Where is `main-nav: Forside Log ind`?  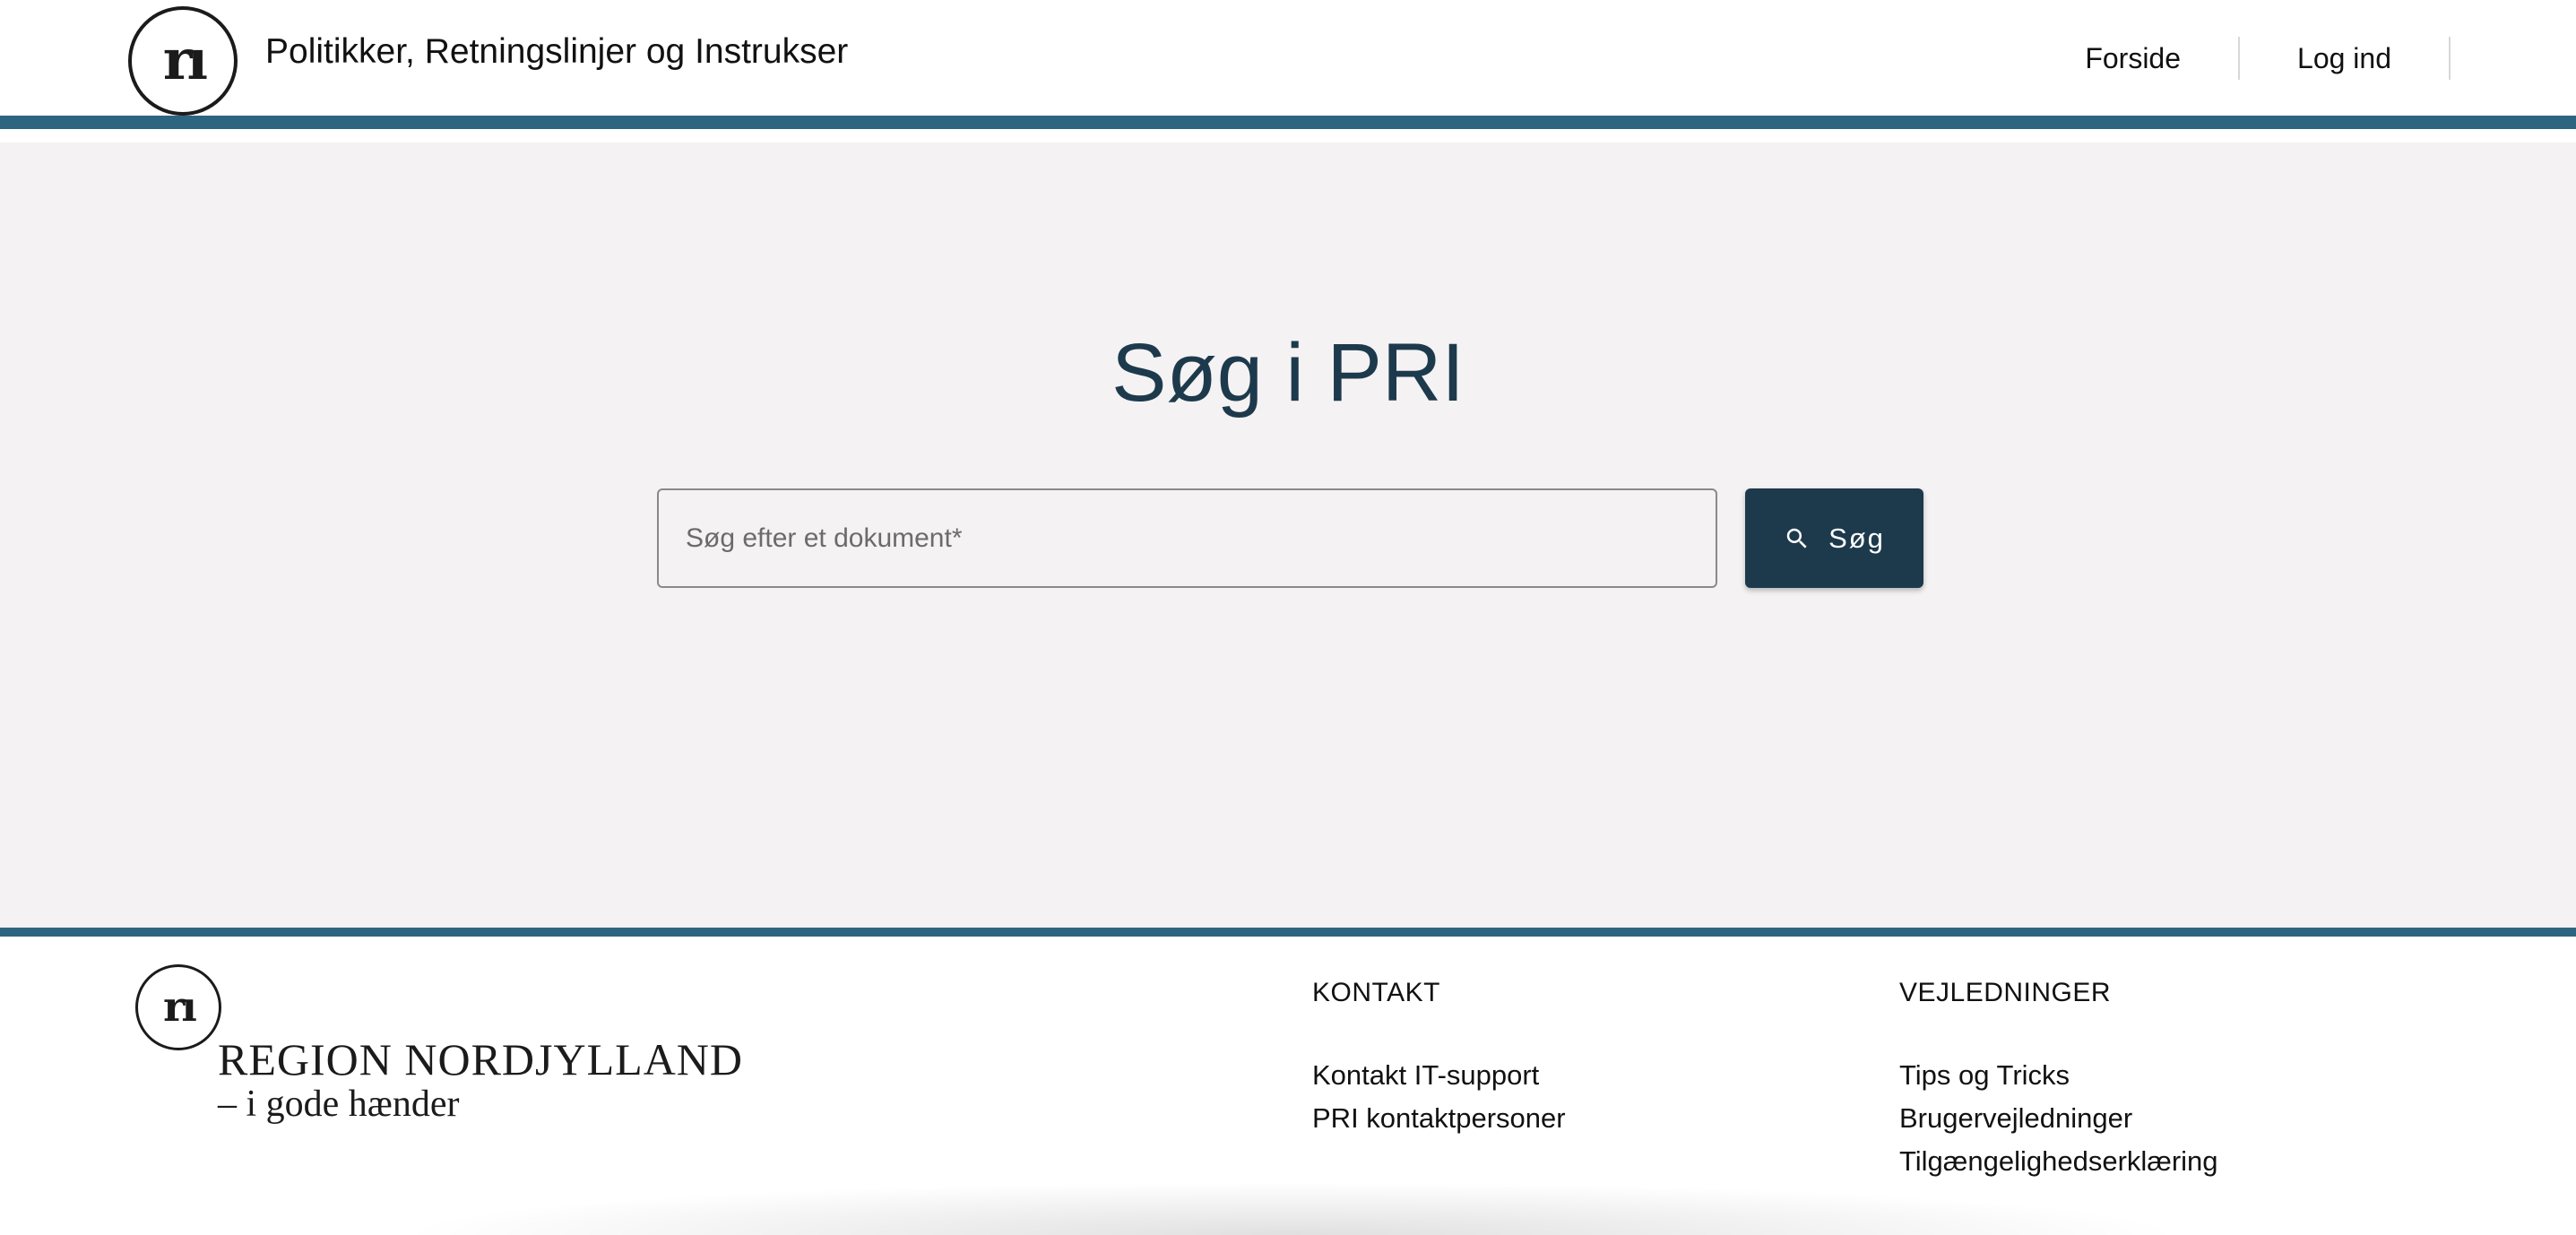
main-nav: Forside Log ind is located at coordinates (2268, 58).